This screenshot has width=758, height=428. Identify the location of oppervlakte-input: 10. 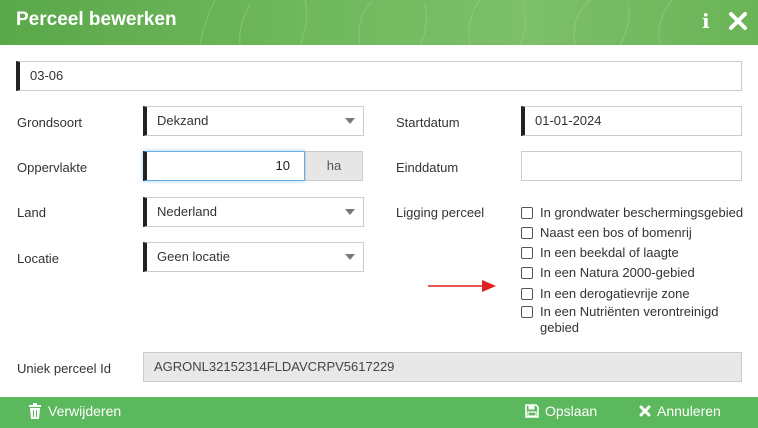
(224, 166).